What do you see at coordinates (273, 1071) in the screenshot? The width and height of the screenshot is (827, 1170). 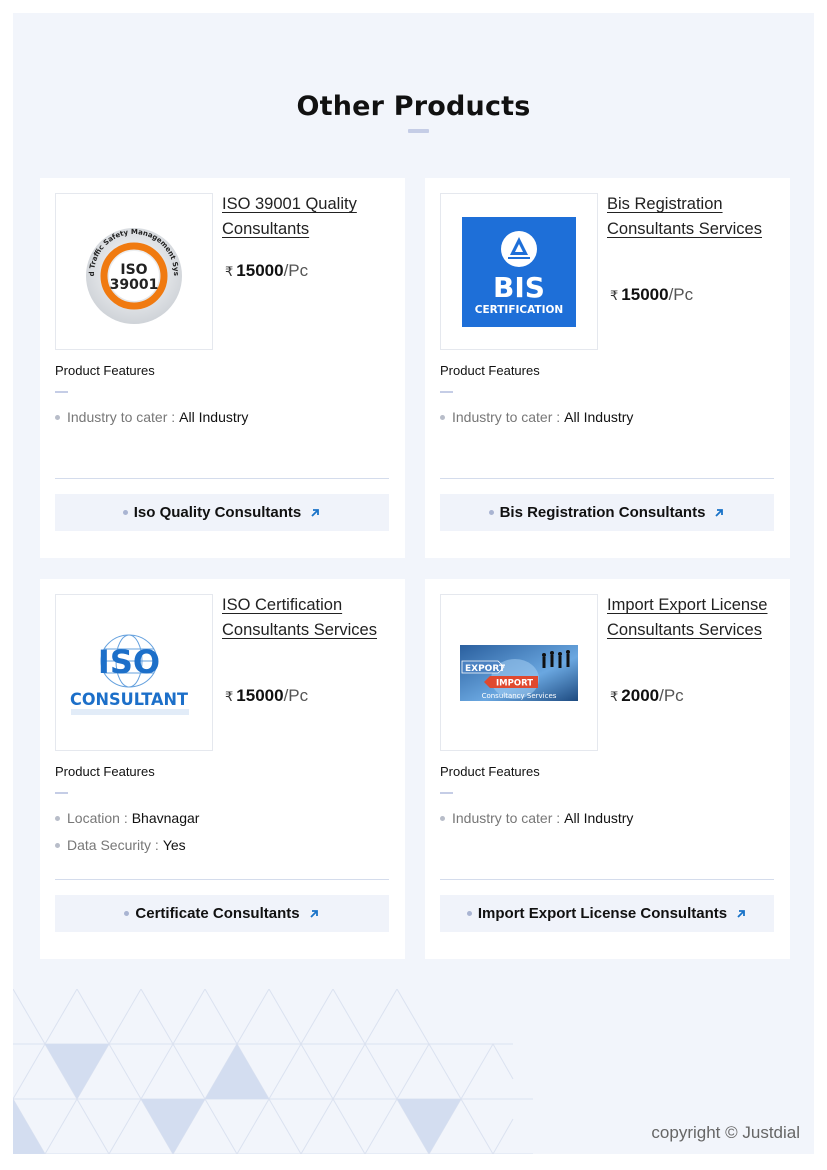 I see `triangle-pattern-decoration` at bounding box center [273, 1071].